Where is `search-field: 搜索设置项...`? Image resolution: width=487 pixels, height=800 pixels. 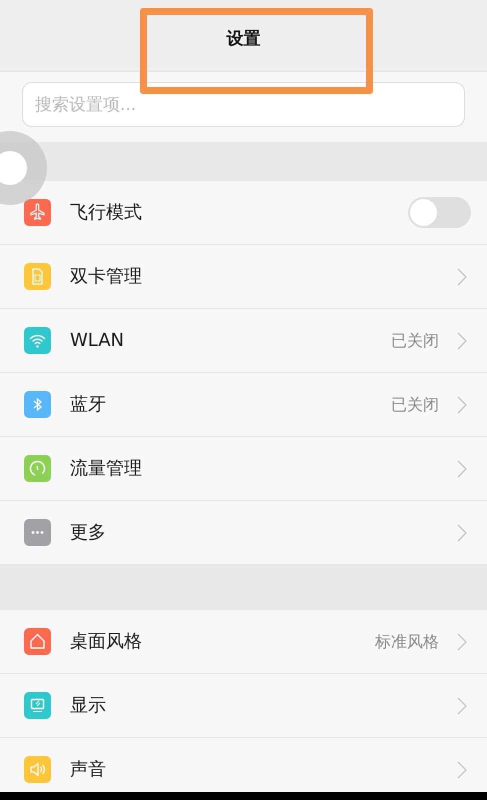 search-field: 搜索设置项... is located at coordinates (243, 104).